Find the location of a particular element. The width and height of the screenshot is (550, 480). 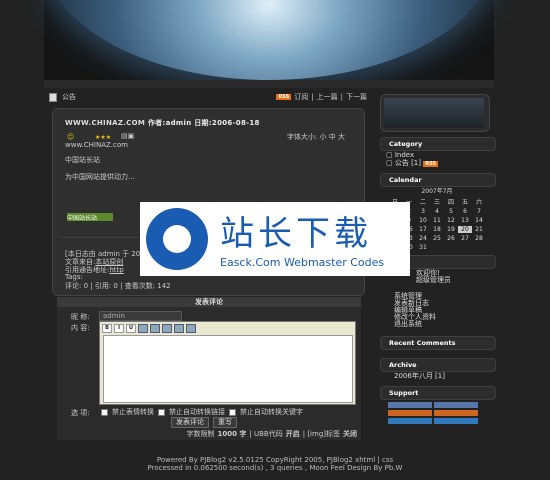

earth-image is located at coordinates (269, 40).